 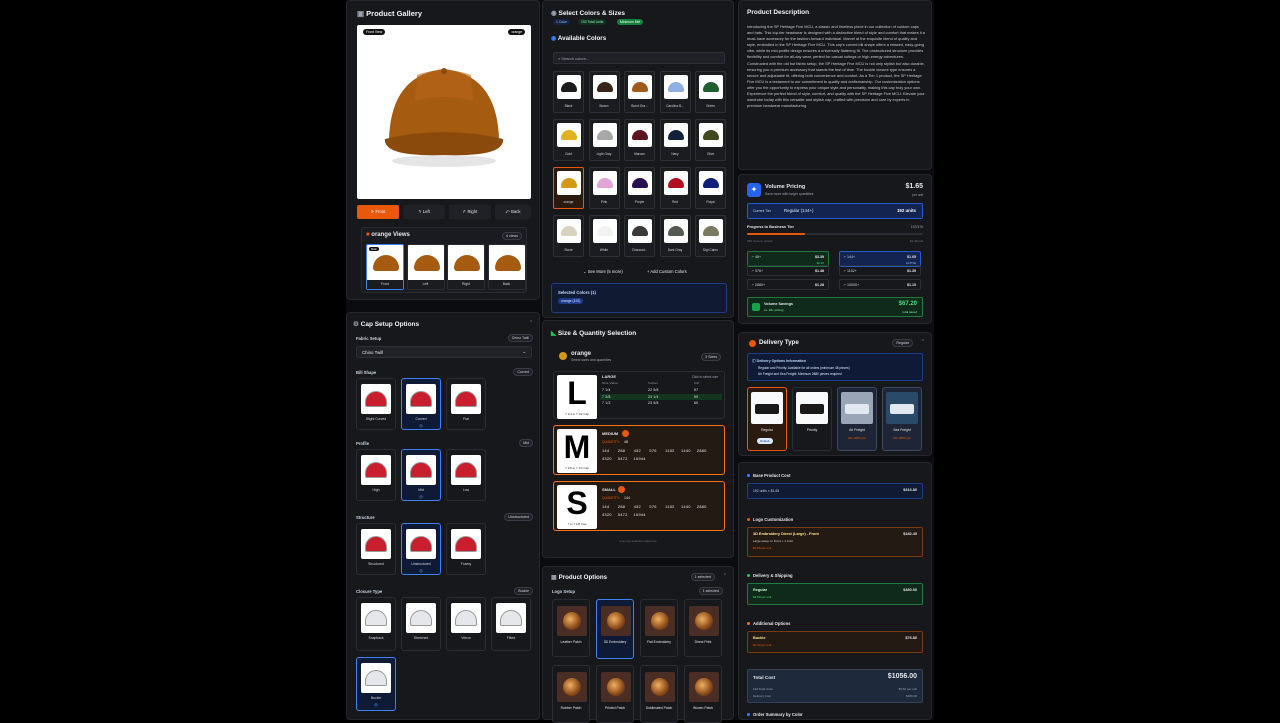 What do you see at coordinates (675, 188) in the screenshot?
I see `color-swatch: Red` at bounding box center [675, 188].